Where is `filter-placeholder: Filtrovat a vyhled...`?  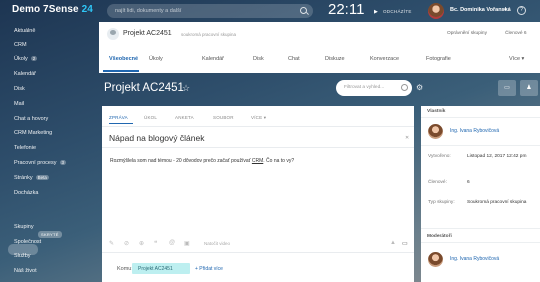
filter-placeholder: Filtrovat a vyhled... is located at coordinates (364, 87).